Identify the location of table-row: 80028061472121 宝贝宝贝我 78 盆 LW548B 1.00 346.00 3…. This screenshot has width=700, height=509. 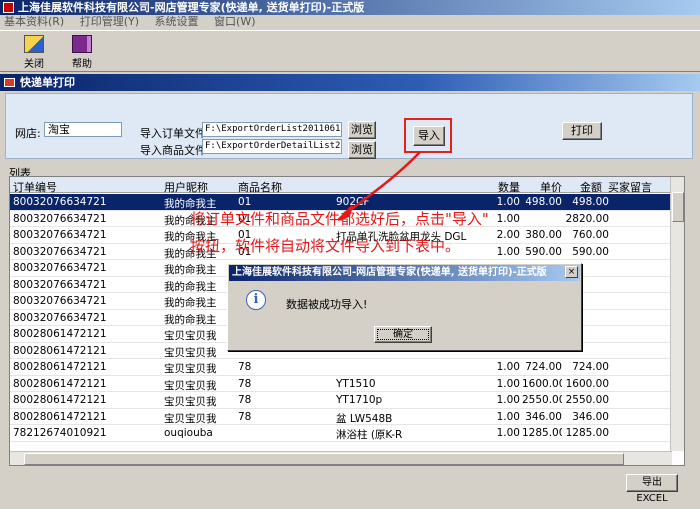
(341, 417).